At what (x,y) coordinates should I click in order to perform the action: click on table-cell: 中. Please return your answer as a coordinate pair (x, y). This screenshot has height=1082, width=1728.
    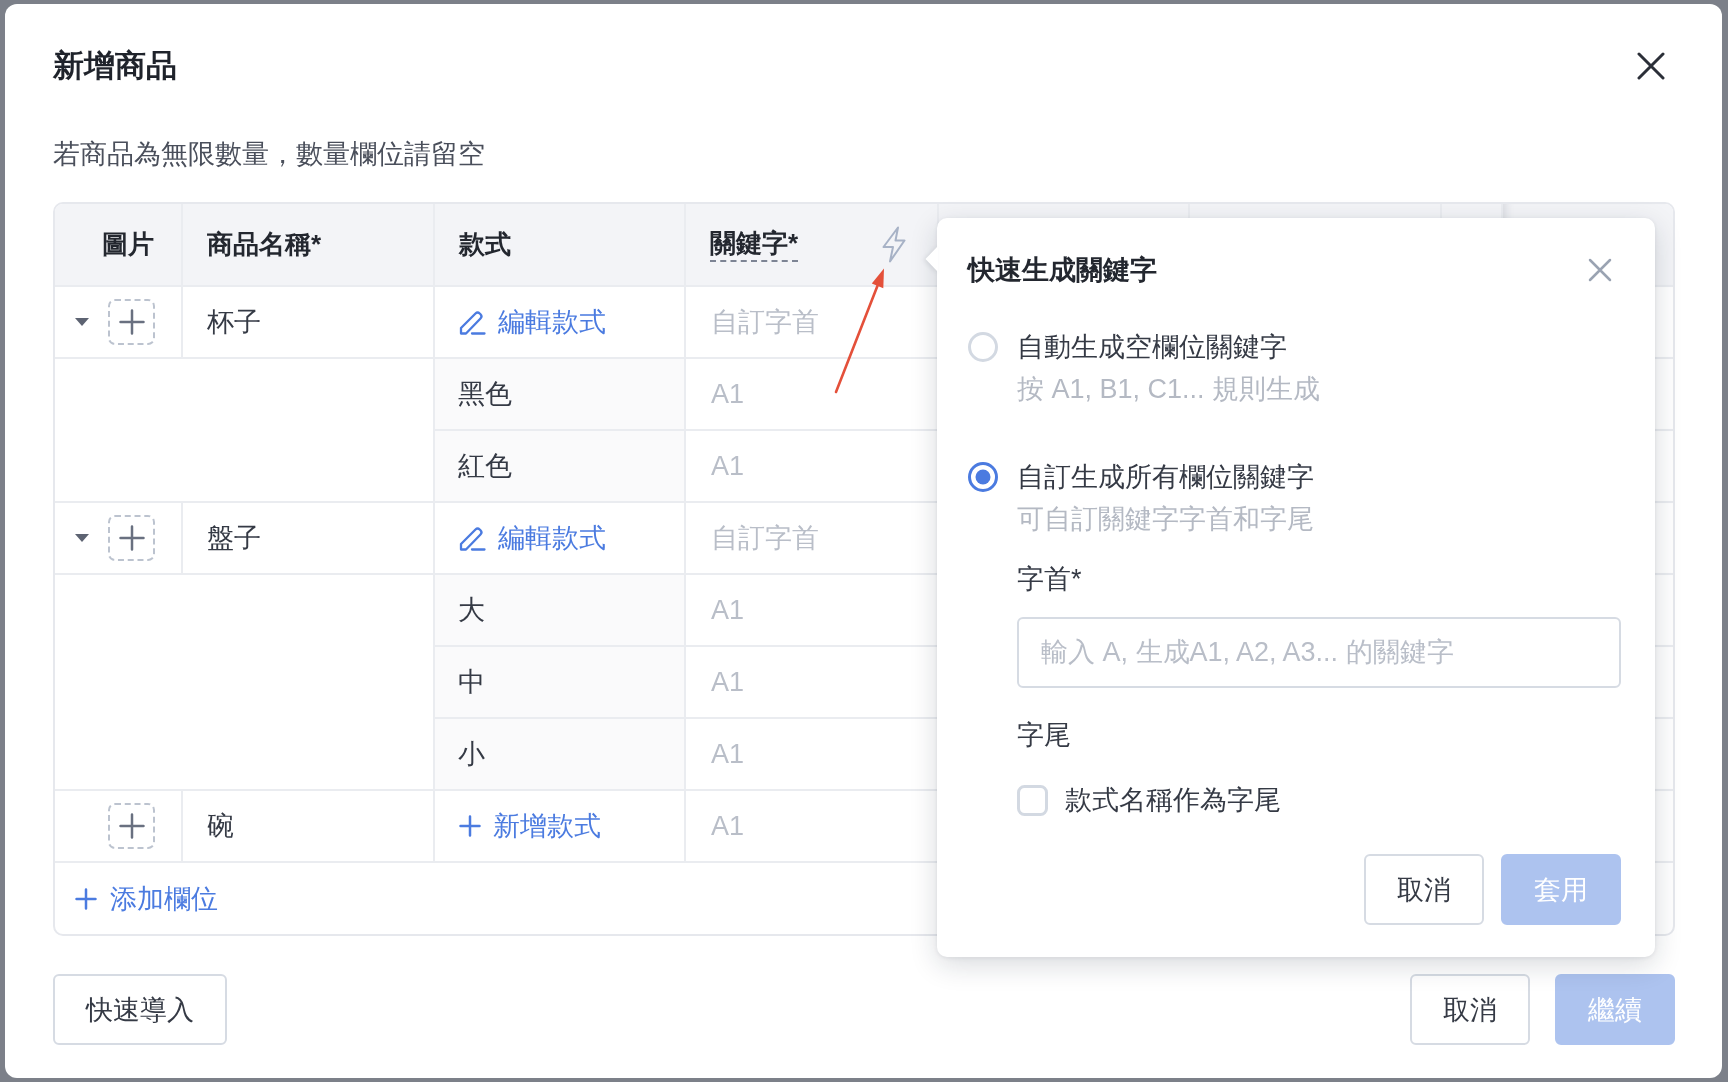
    Looking at the image, I should click on (560, 683).